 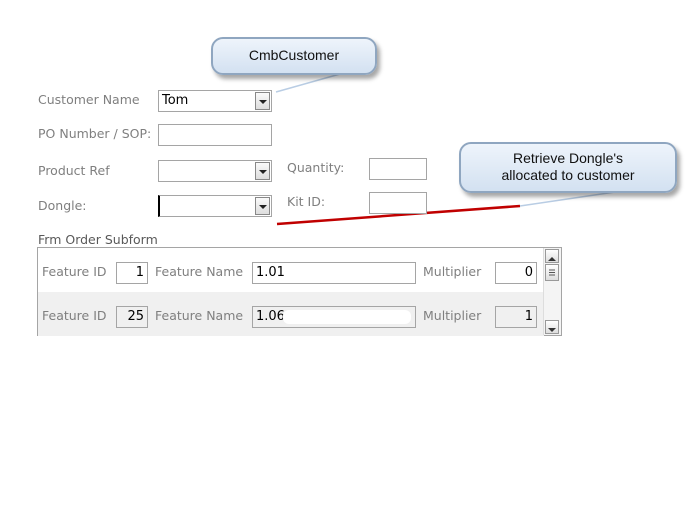 I want to click on feature-name-input: 1.06, so click(x=334, y=317).